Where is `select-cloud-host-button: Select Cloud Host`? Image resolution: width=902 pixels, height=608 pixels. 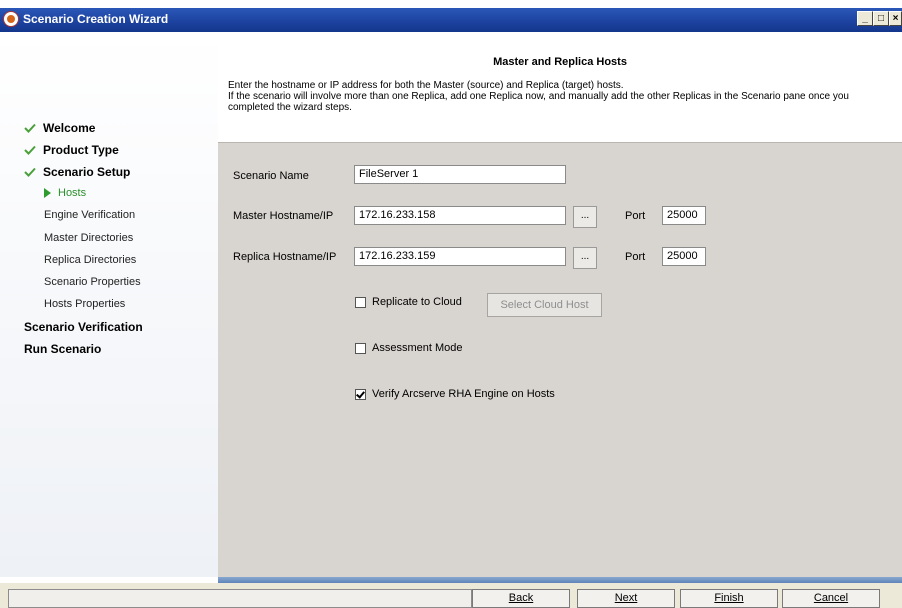
select-cloud-host-button: Select Cloud Host is located at coordinates (544, 305).